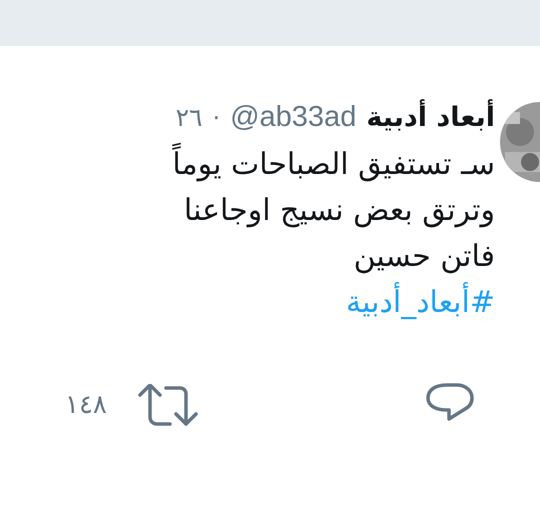 The height and width of the screenshot is (524, 540). I want to click on hashtag-link: #أبعاد_أدبية, so click(420, 303).